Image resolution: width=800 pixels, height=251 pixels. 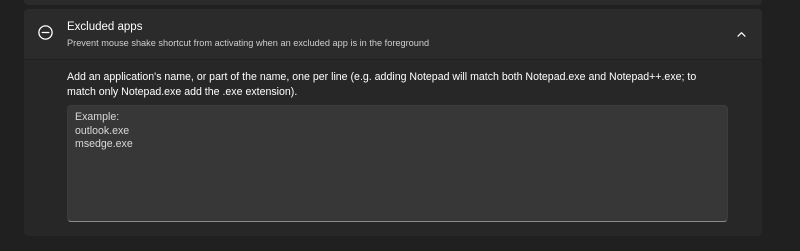 I want to click on setting-title: Excluded apps, so click(x=105, y=27).